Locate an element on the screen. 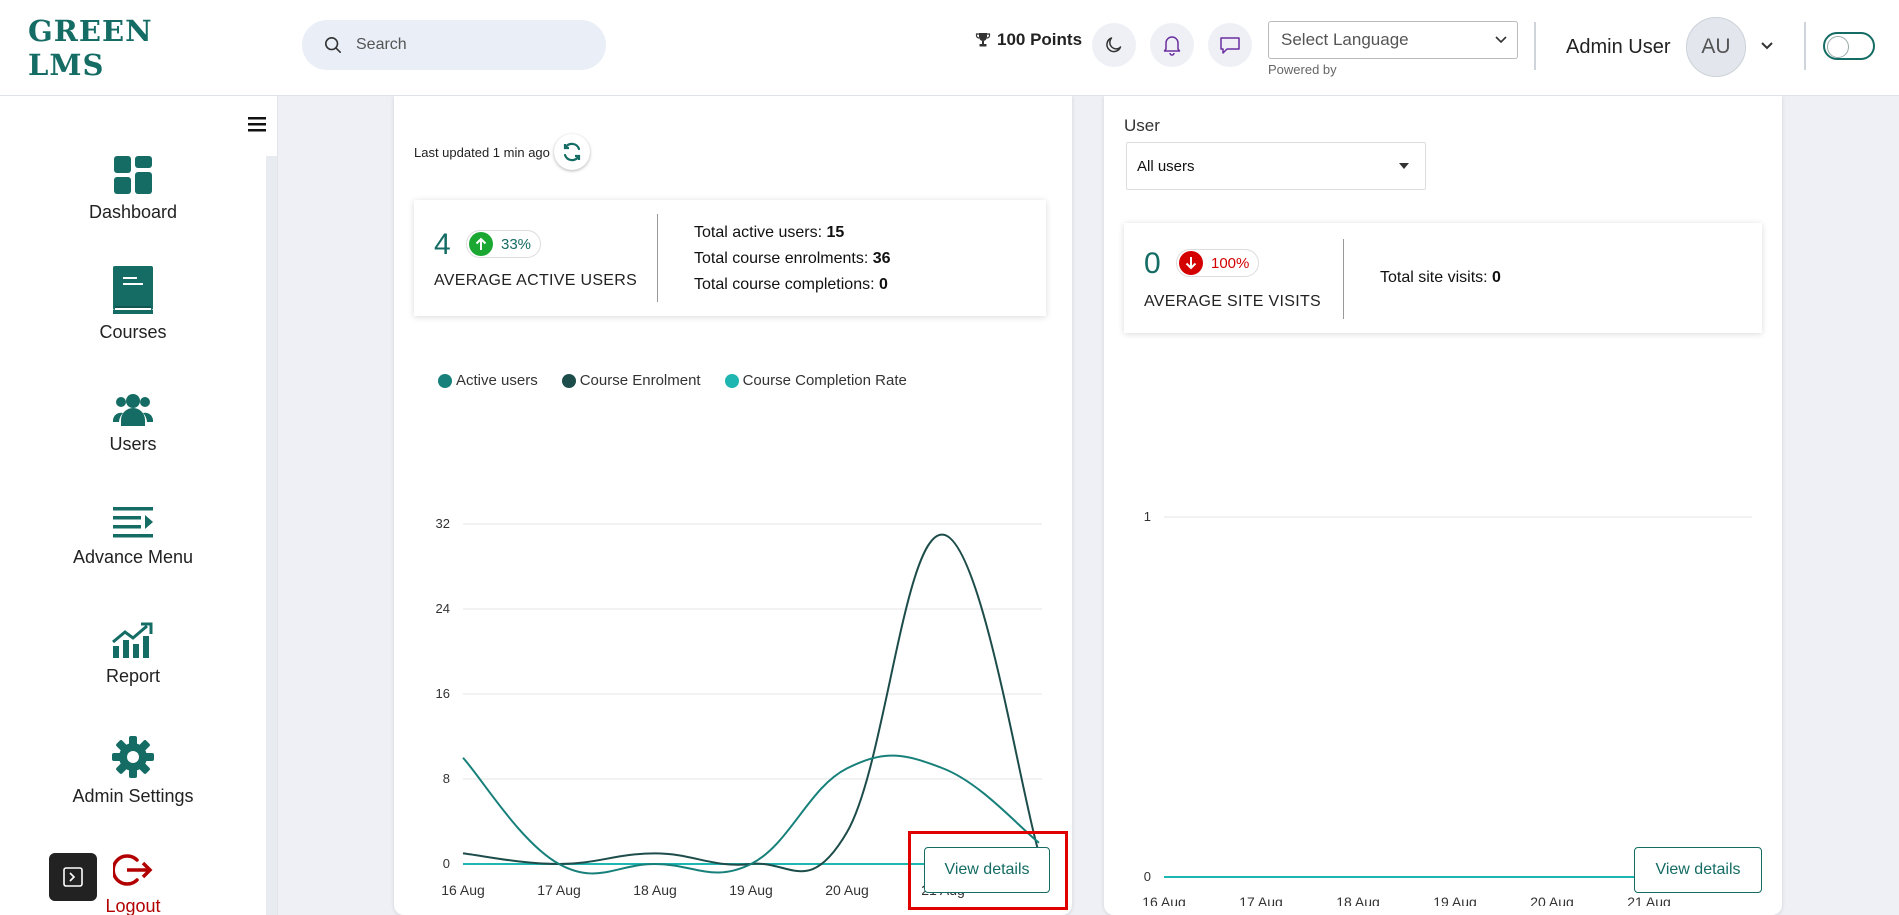  sidebar-item-label: Users is located at coordinates (133, 444).